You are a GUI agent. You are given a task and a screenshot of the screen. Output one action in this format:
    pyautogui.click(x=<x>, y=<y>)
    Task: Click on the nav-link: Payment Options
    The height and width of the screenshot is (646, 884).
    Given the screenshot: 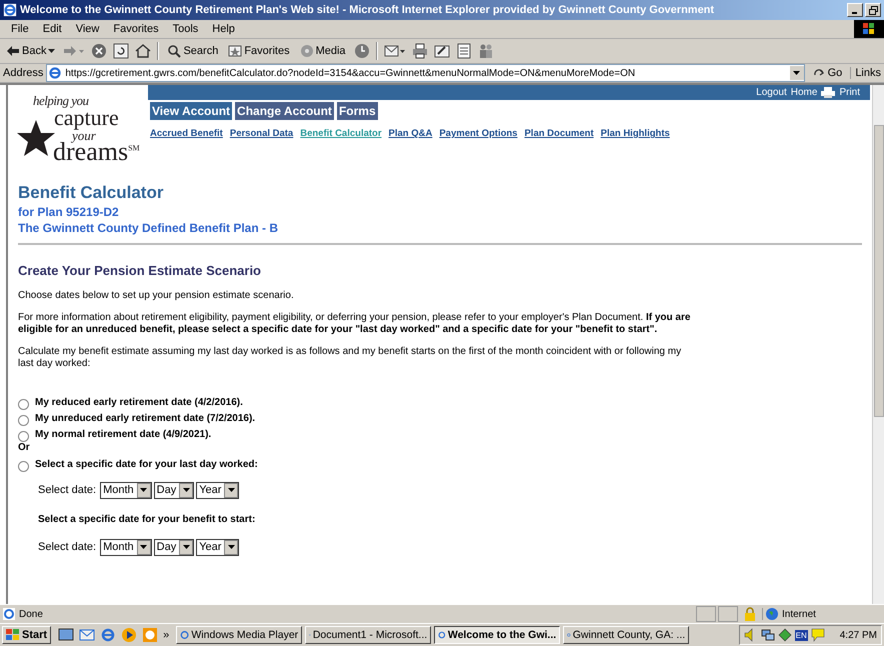 What is the action you would take?
    pyautogui.click(x=478, y=133)
    